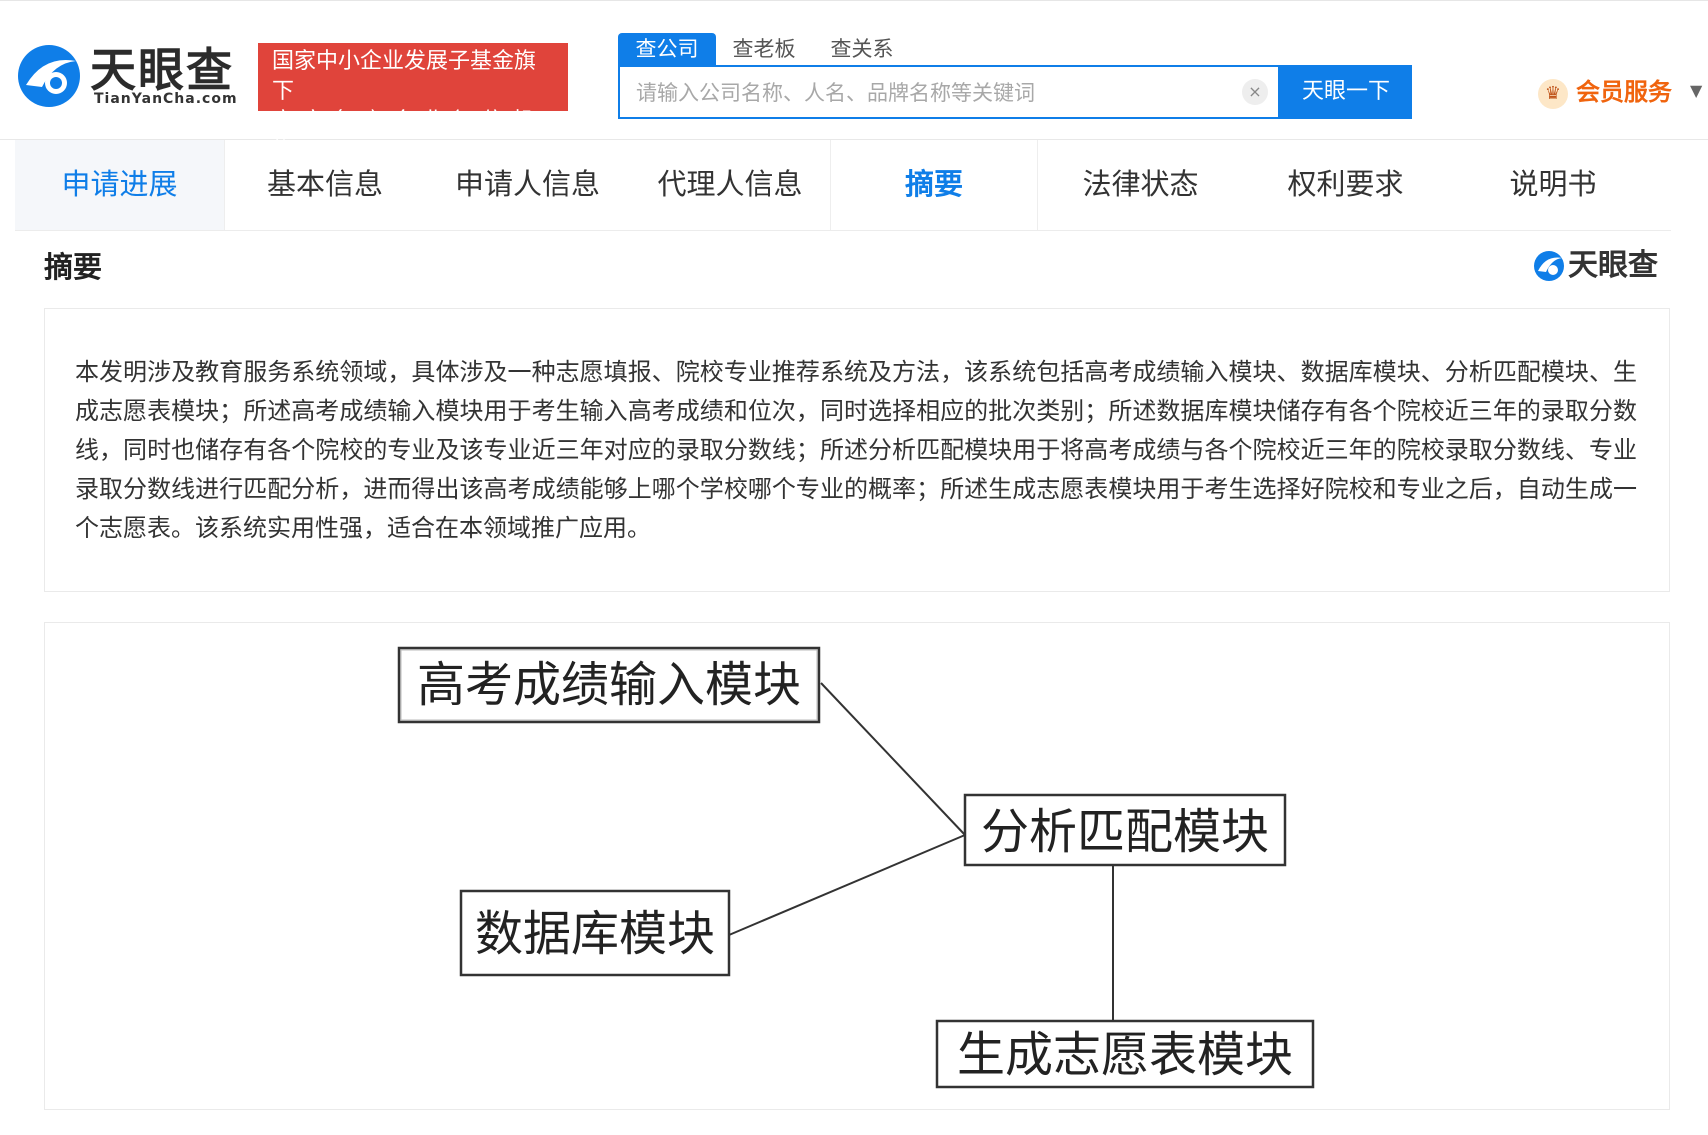  Describe the element at coordinates (764, 49) in the screenshot. I see `search-tab-boss: 查老板` at that location.